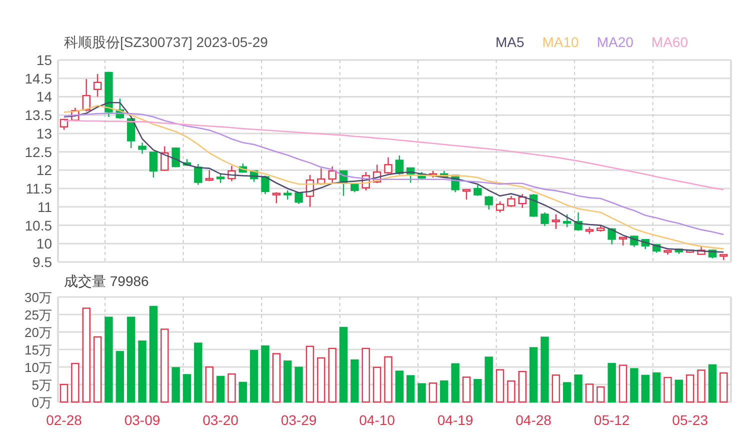 This screenshot has width=740, height=440. Describe the element at coordinates (38, 78) in the screenshot. I see `axis-label: 14.5` at that location.